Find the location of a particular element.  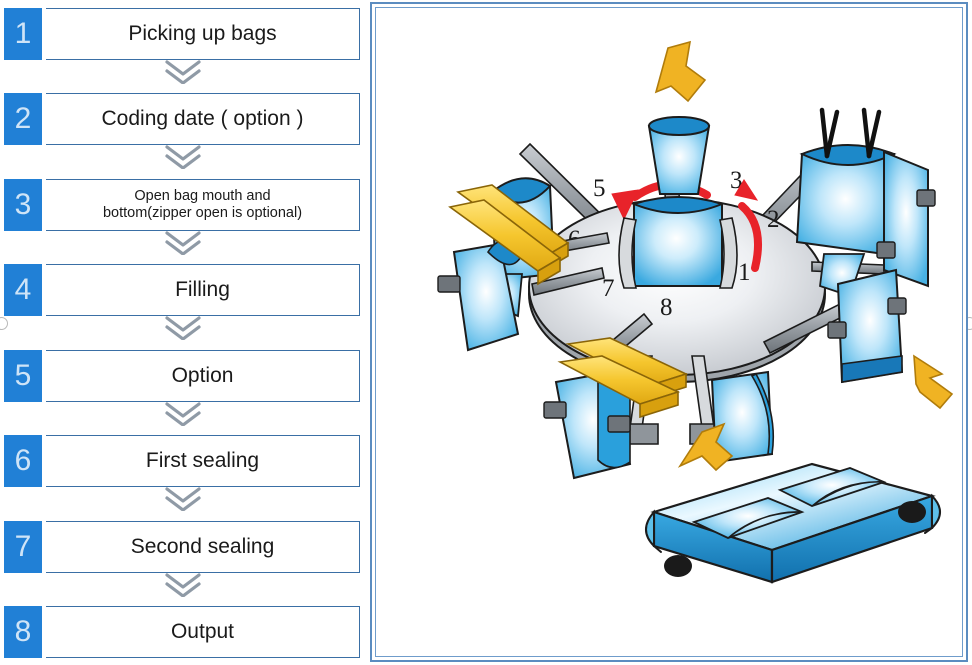

flow-step-1: 1 Picking up bags is located at coordinates (182, 34).